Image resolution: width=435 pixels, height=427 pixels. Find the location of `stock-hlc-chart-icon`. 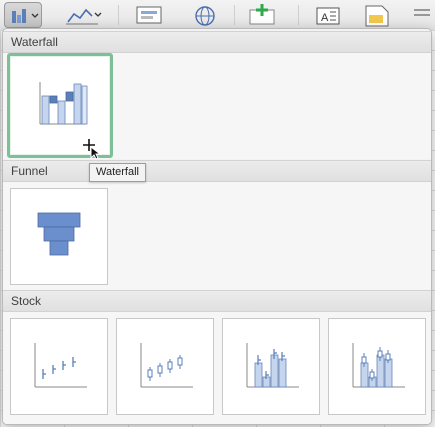

stock-hlc-chart-icon is located at coordinates (60, 365).